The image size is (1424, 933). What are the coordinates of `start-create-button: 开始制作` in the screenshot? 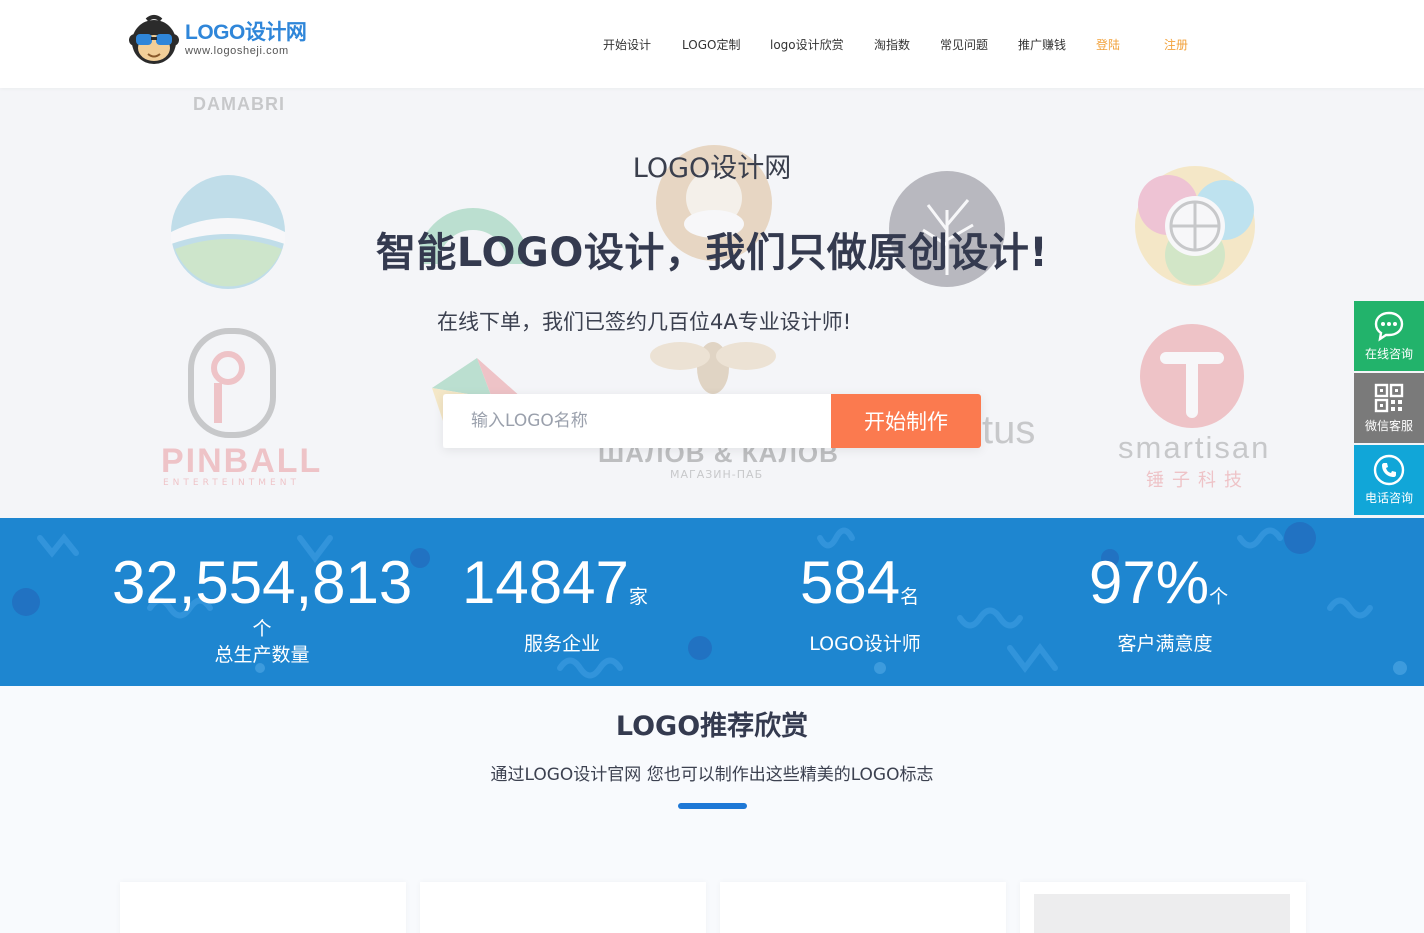 It's located at (906, 421).